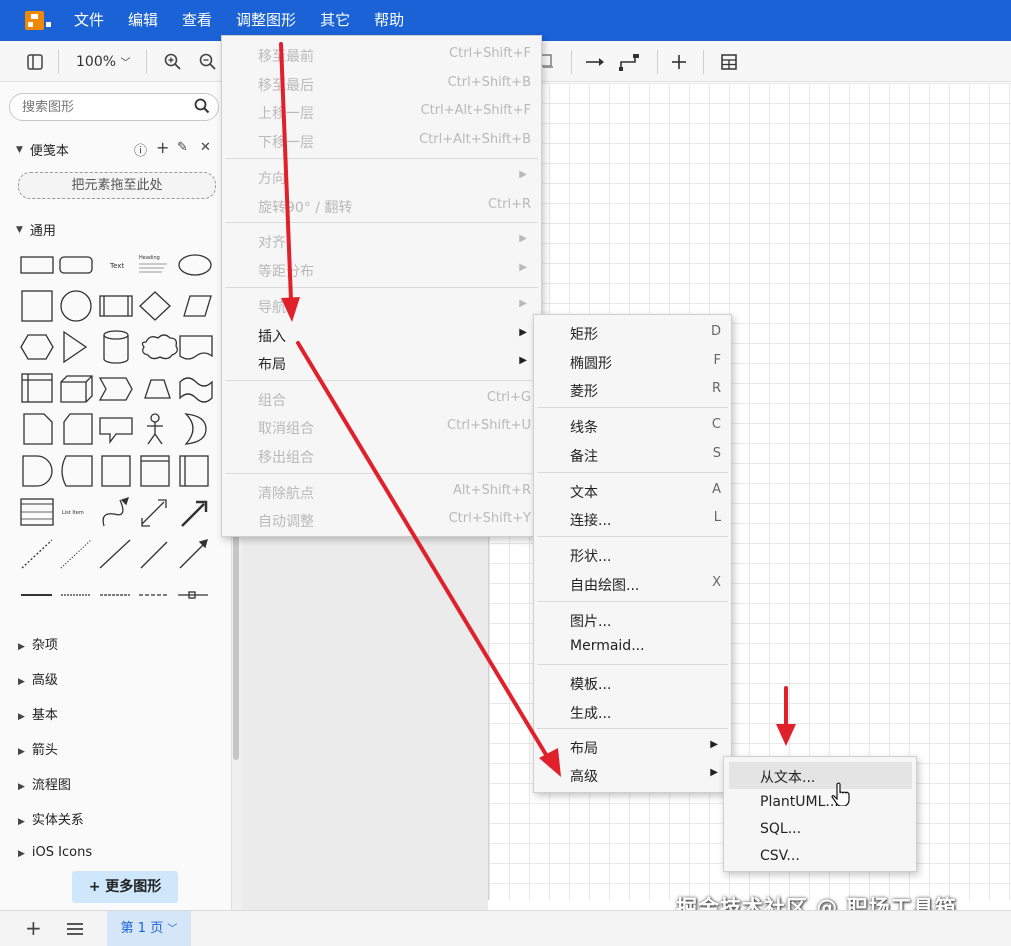  Describe the element at coordinates (197, 20) in the screenshot. I see `menu-view: 查看` at that location.